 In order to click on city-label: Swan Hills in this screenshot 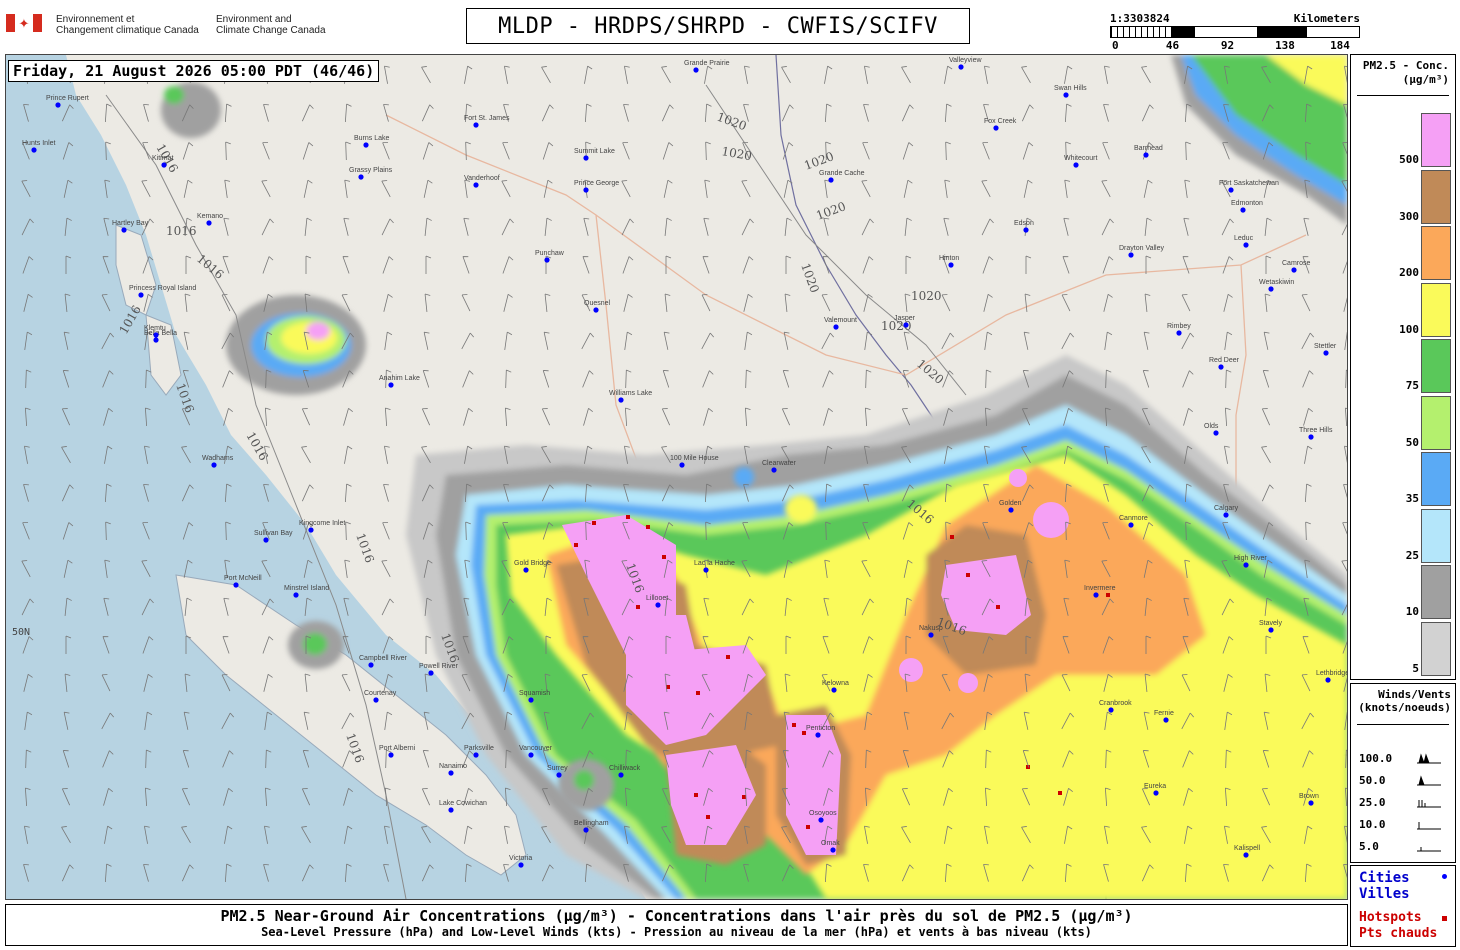, I will do `click(1070, 88)`.